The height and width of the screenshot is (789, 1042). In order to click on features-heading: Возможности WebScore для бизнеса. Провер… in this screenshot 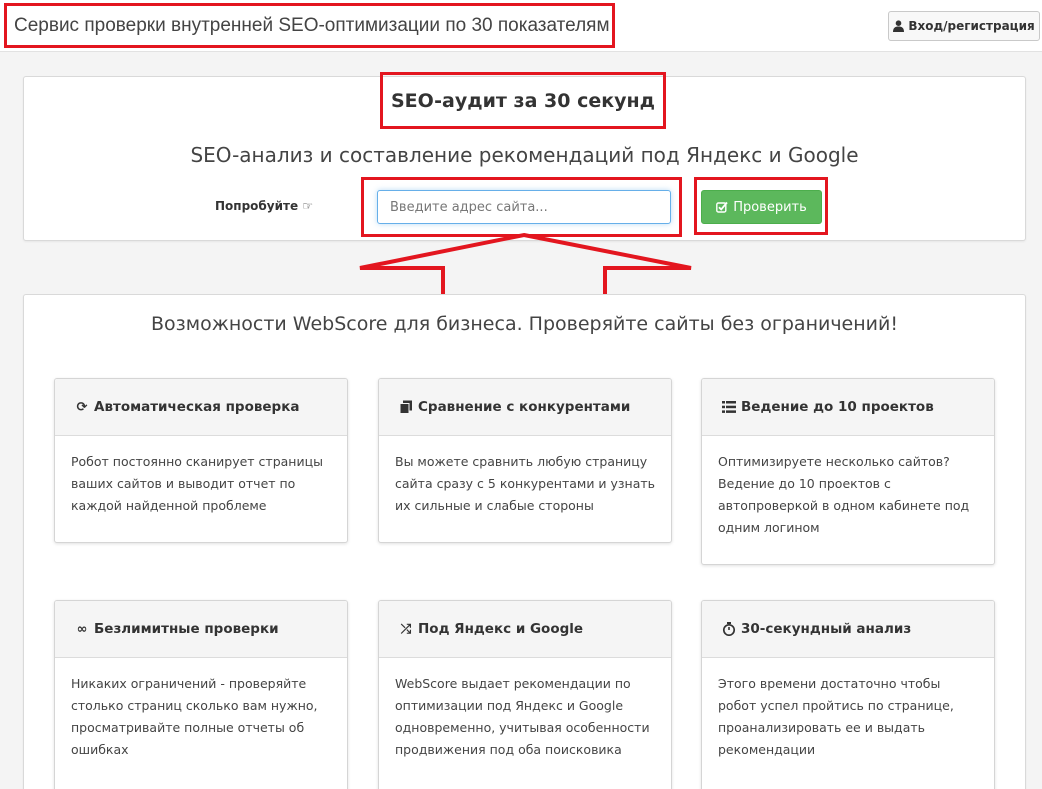, I will do `click(524, 324)`.